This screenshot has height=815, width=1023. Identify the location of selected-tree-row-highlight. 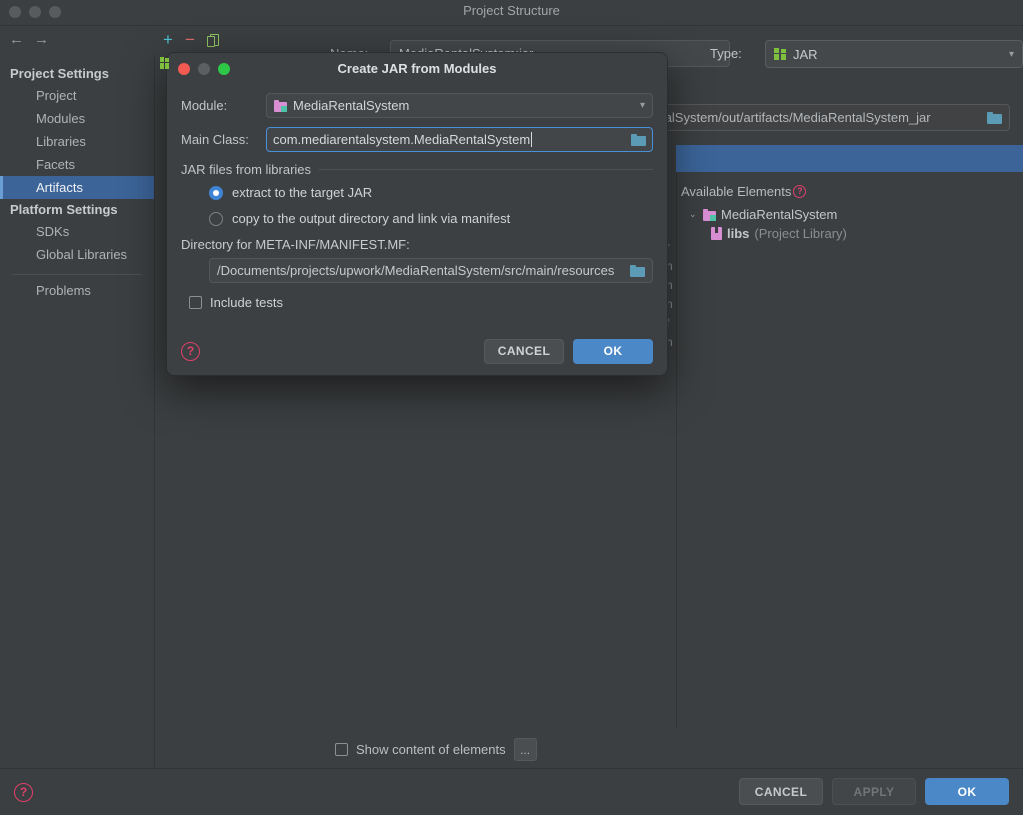
(849, 158).